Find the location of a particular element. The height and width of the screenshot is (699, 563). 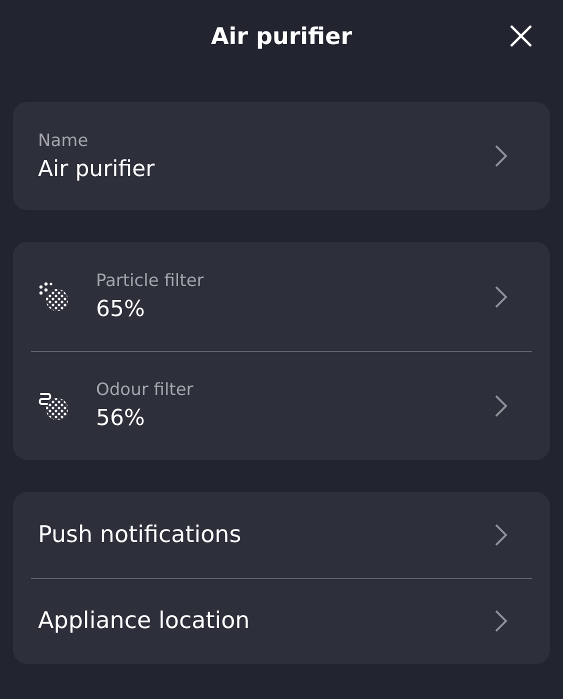

field-label: Name is located at coordinates (64, 140).